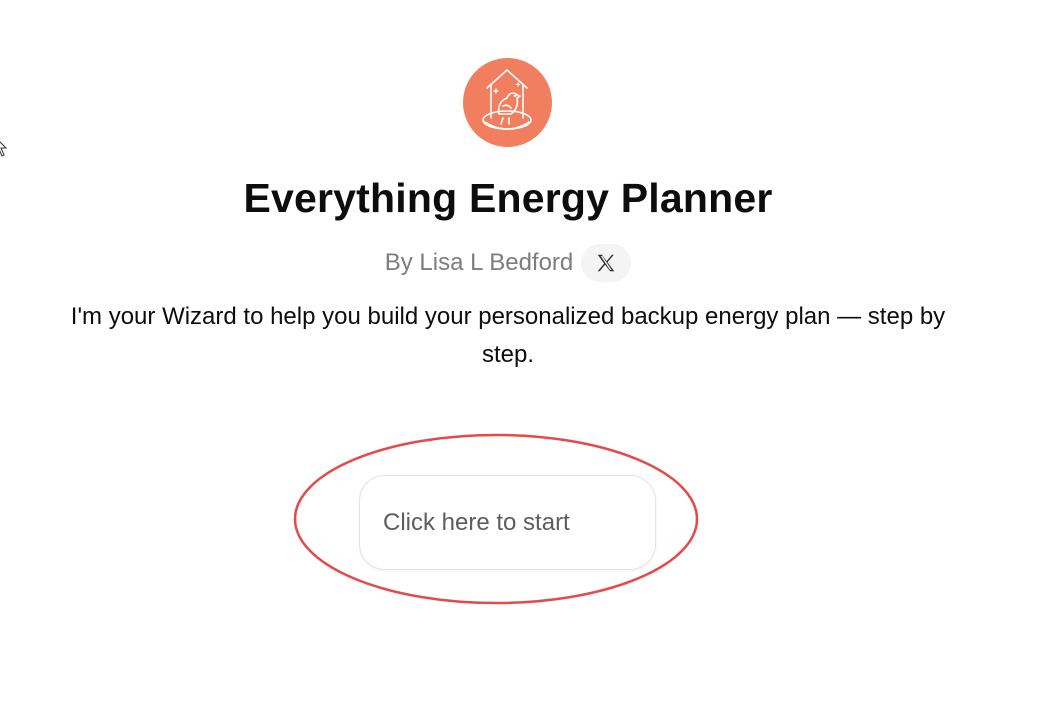  Describe the element at coordinates (476, 522) in the screenshot. I see `start-button-label: Click here to start` at that location.